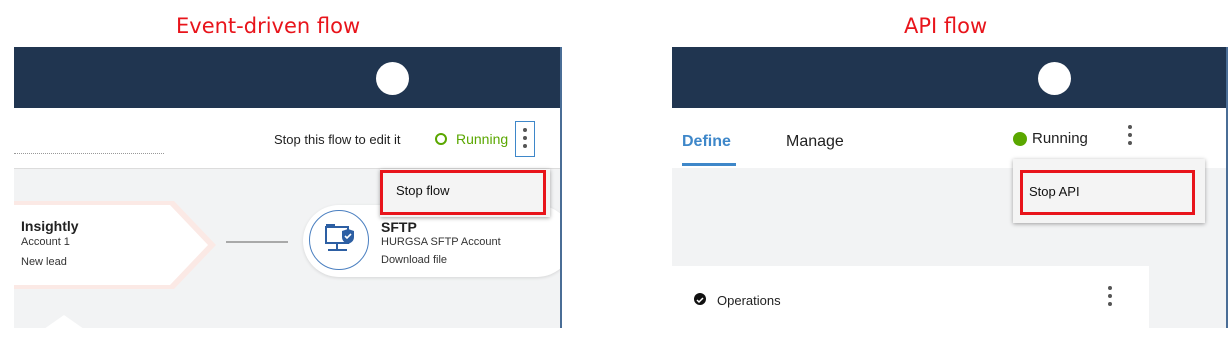  Describe the element at coordinates (64, 321) in the screenshot. I see `canvas-pointer-shape` at that location.